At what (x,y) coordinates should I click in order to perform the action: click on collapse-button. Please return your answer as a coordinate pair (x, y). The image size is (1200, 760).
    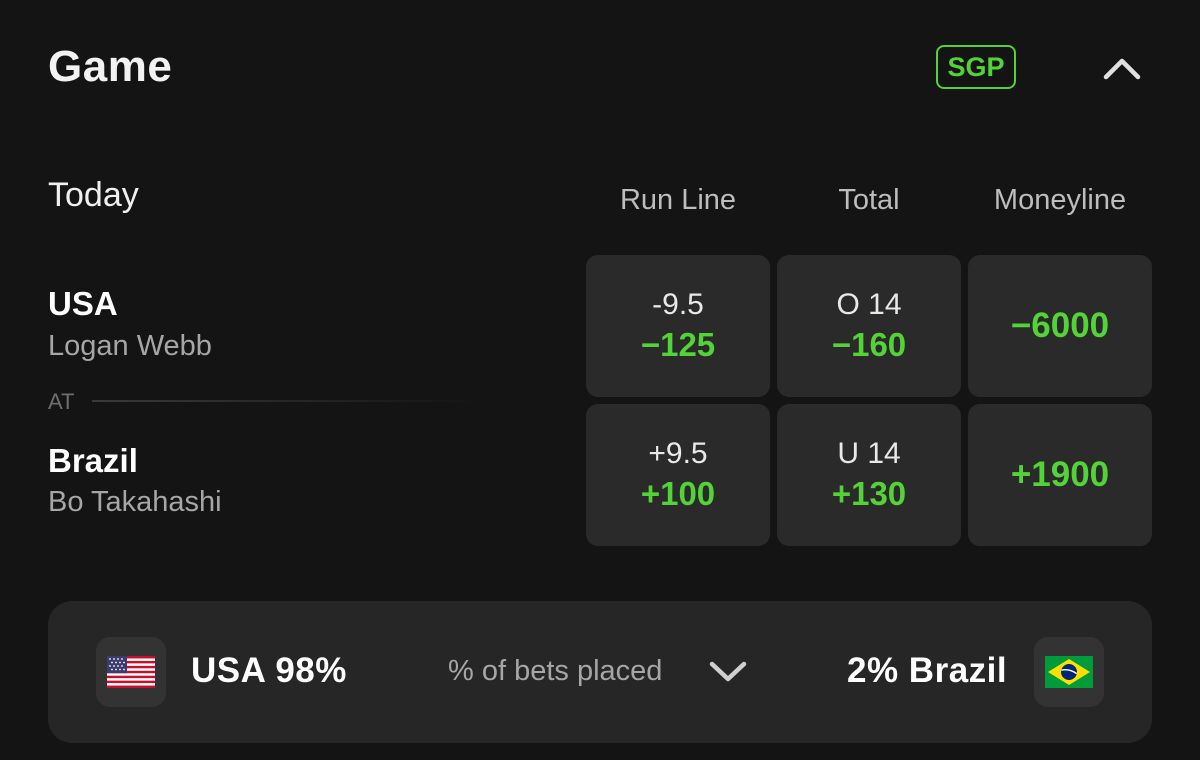
    Looking at the image, I should click on (1122, 68).